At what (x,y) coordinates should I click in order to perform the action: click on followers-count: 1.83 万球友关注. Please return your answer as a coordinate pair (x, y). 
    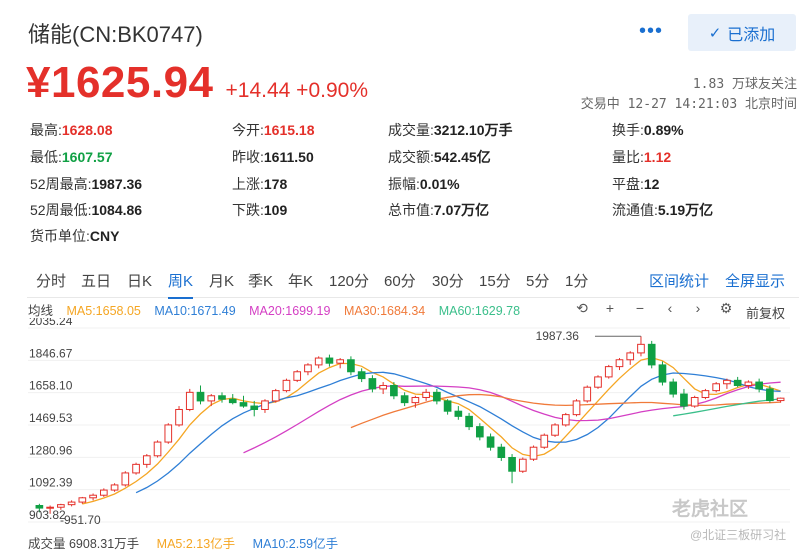
    Looking at the image, I should click on (745, 82).